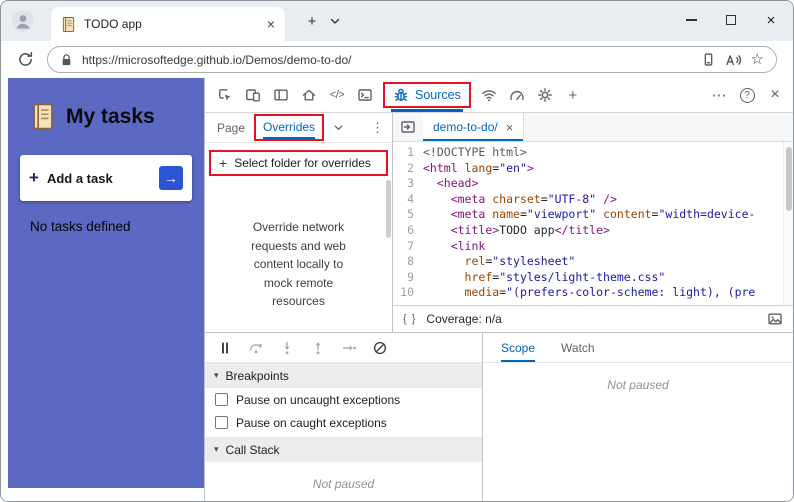  What do you see at coordinates (708, 59) in the screenshot?
I see `send-to-device-button` at bounding box center [708, 59].